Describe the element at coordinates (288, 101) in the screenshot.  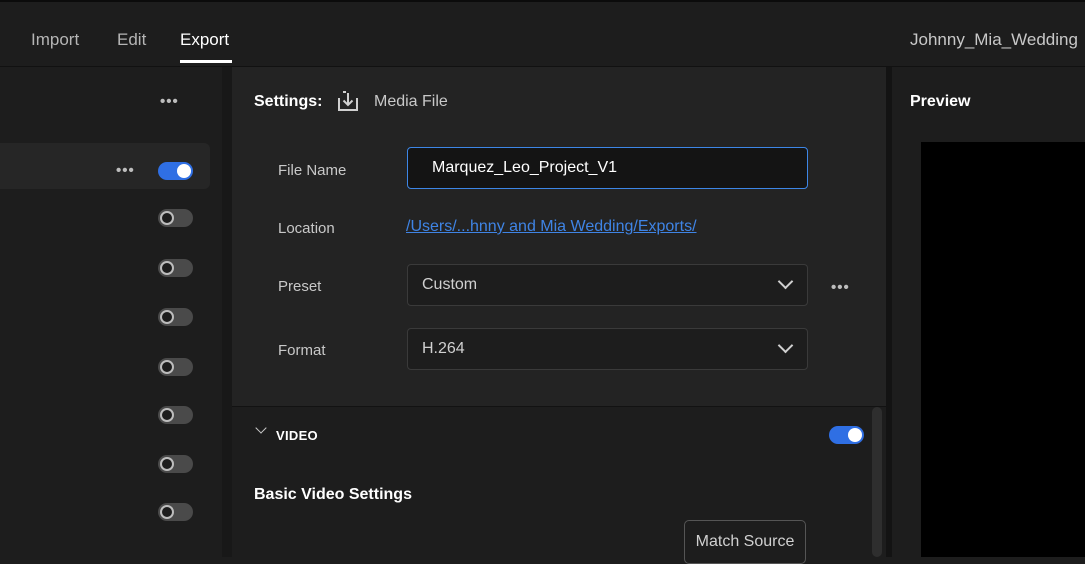
I see `settings-title: Settings:` at that location.